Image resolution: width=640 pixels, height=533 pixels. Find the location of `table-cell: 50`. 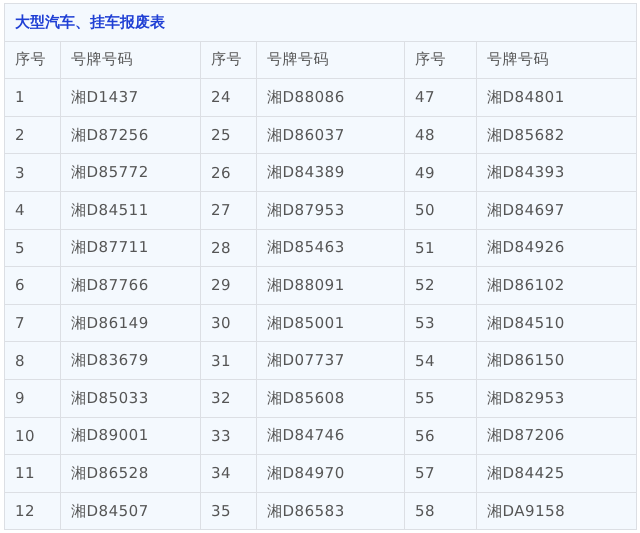

table-cell: 50 is located at coordinates (440, 210).